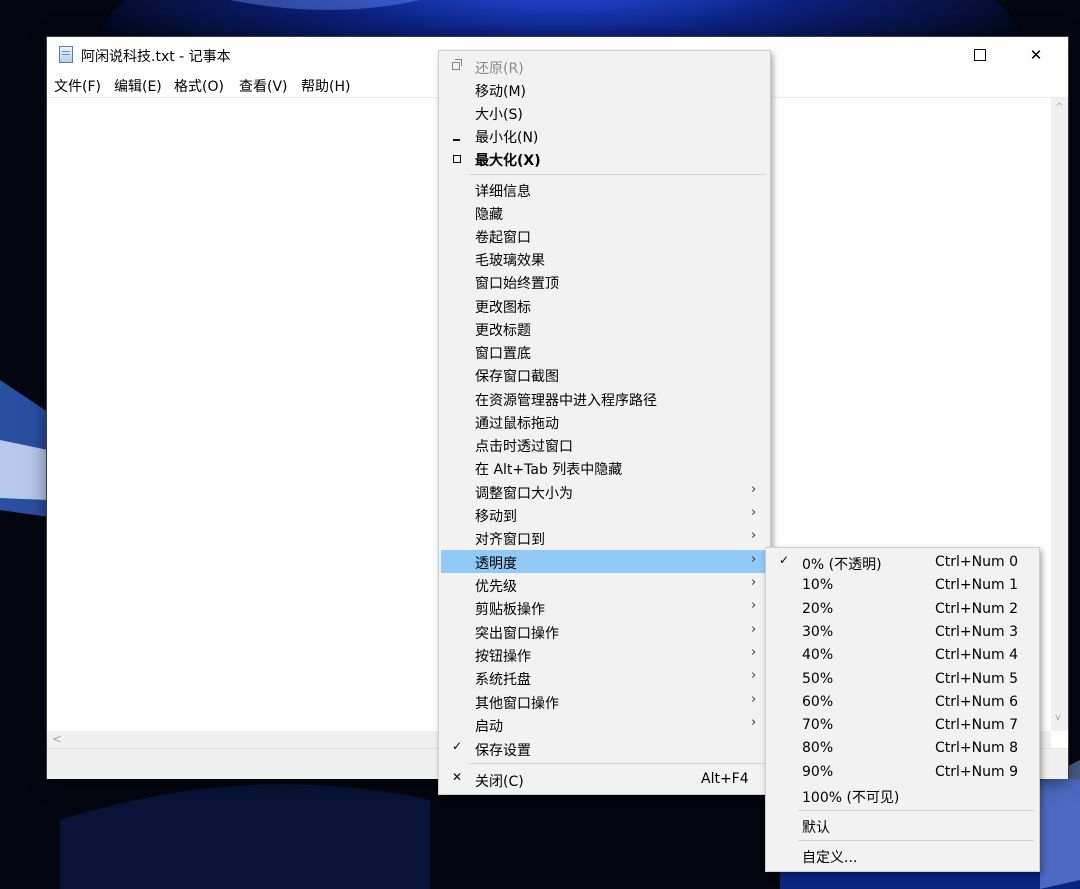 Image resolution: width=1080 pixels, height=889 pixels. What do you see at coordinates (902, 632) in the screenshot?
I see `opacity-option-30: 30% Ctrl+Num 3` at bounding box center [902, 632].